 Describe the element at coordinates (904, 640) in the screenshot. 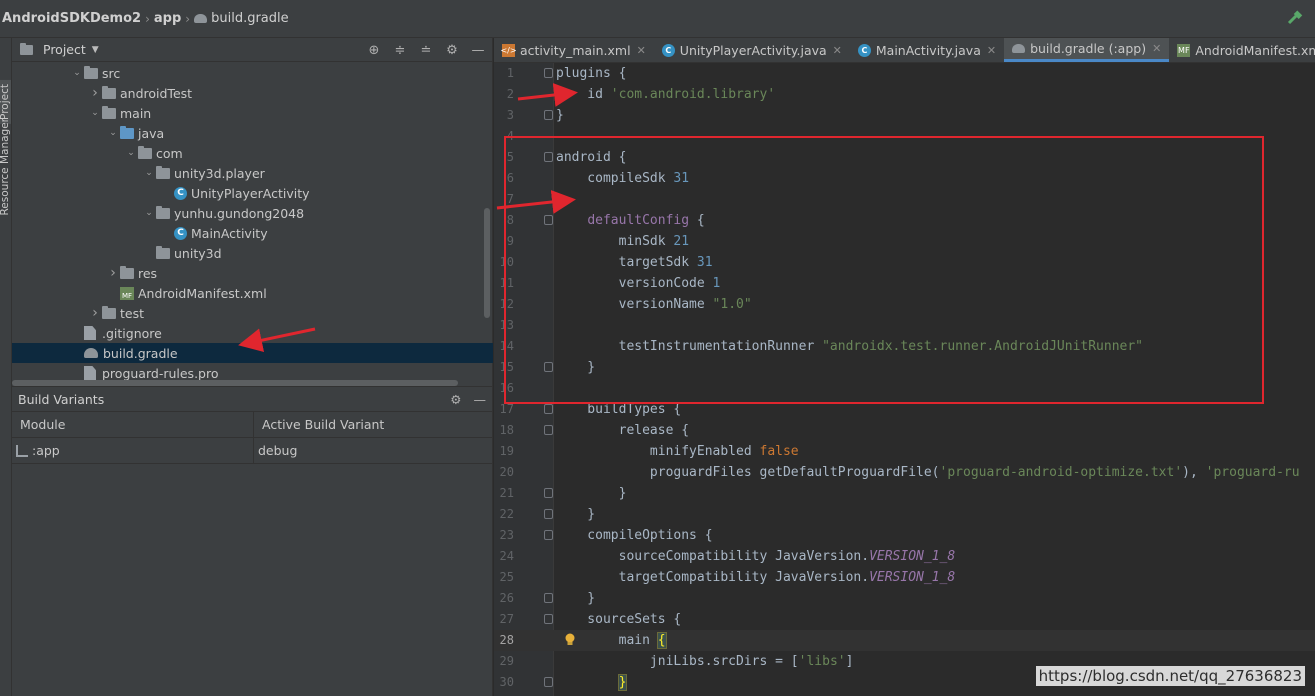

I see `code-line: 28 main {` at that location.